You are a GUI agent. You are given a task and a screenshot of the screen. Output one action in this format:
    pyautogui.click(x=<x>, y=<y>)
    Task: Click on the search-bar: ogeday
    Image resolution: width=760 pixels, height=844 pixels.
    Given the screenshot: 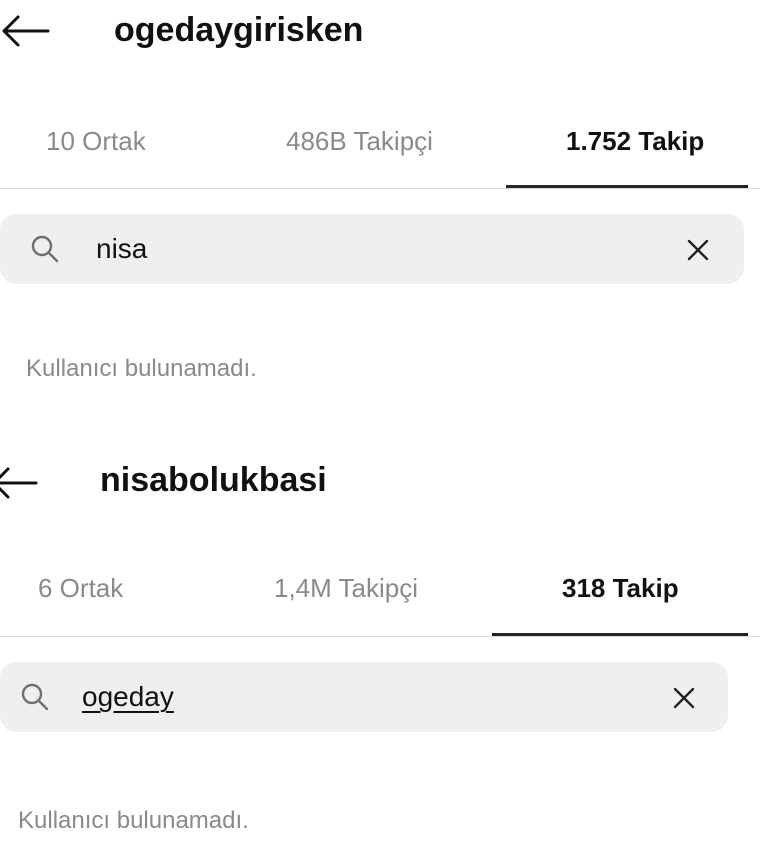 What is the action you would take?
    pyautogui.click(x=364, y=697)
    